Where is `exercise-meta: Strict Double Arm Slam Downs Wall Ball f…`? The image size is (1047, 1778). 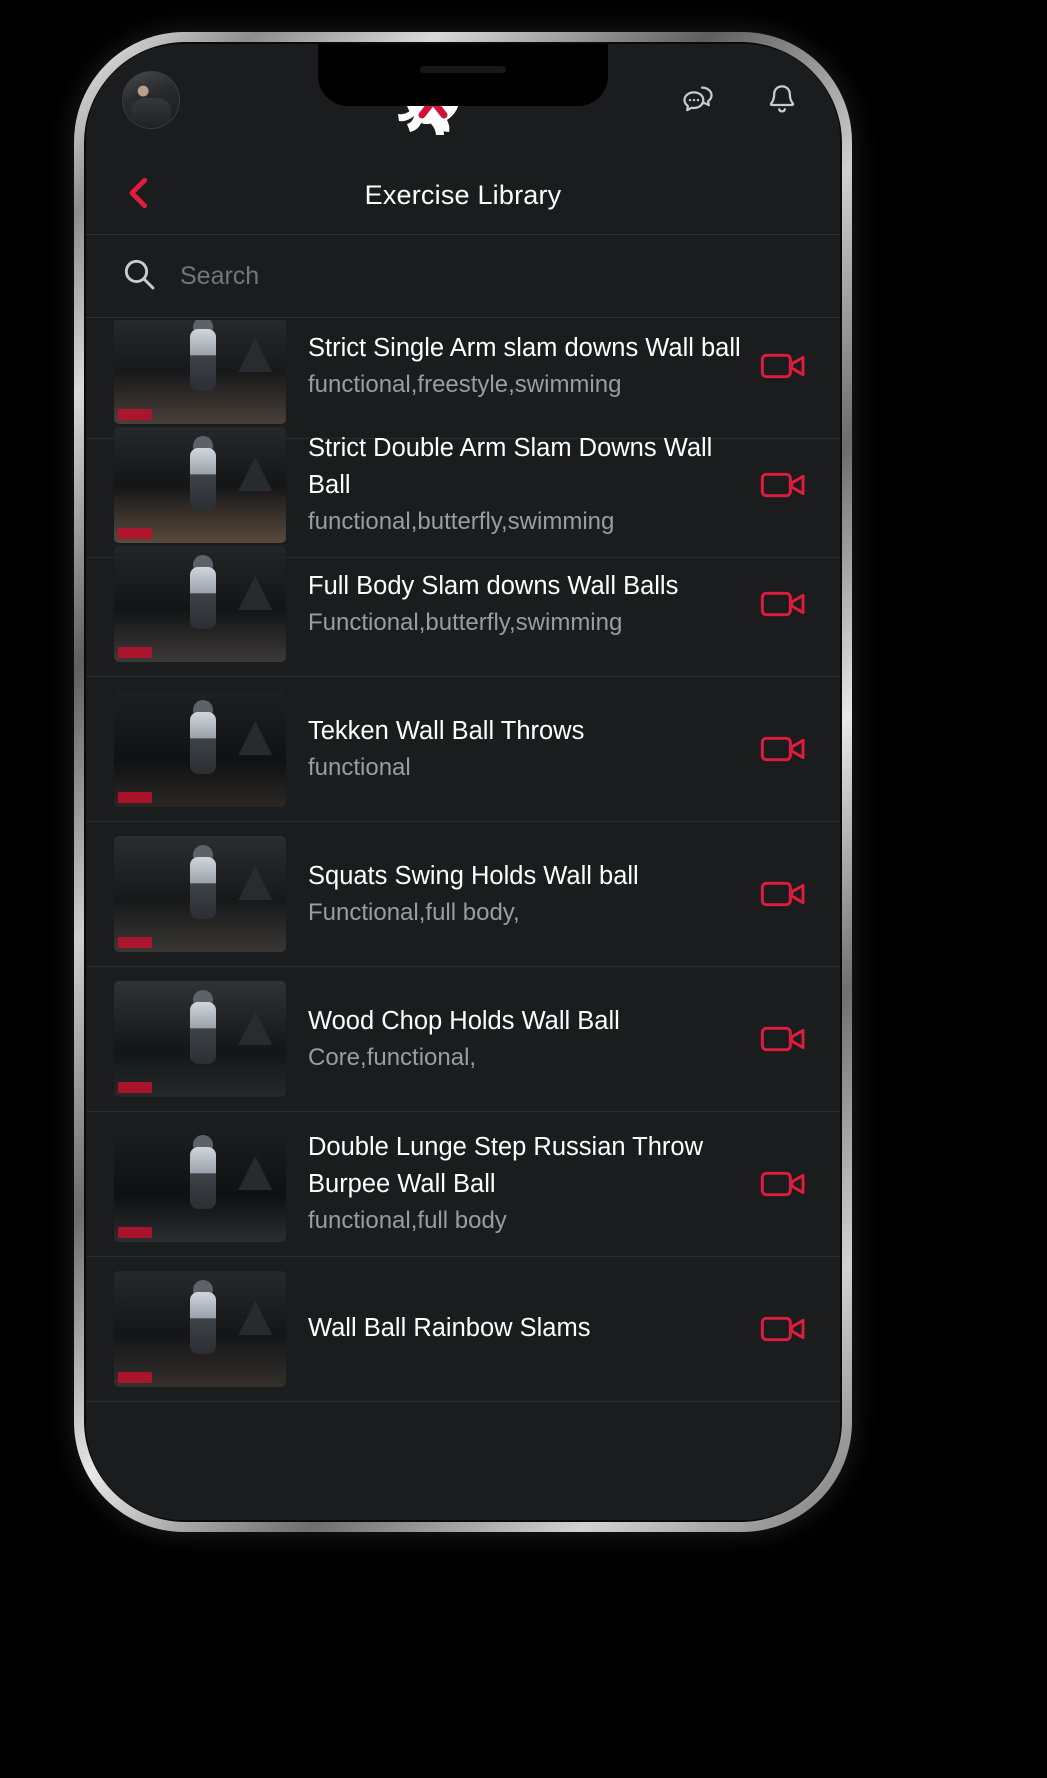
exercise-meta: Strict Double Arm Slam Downs Wall Ball f… is located at coordinates (521, 484).